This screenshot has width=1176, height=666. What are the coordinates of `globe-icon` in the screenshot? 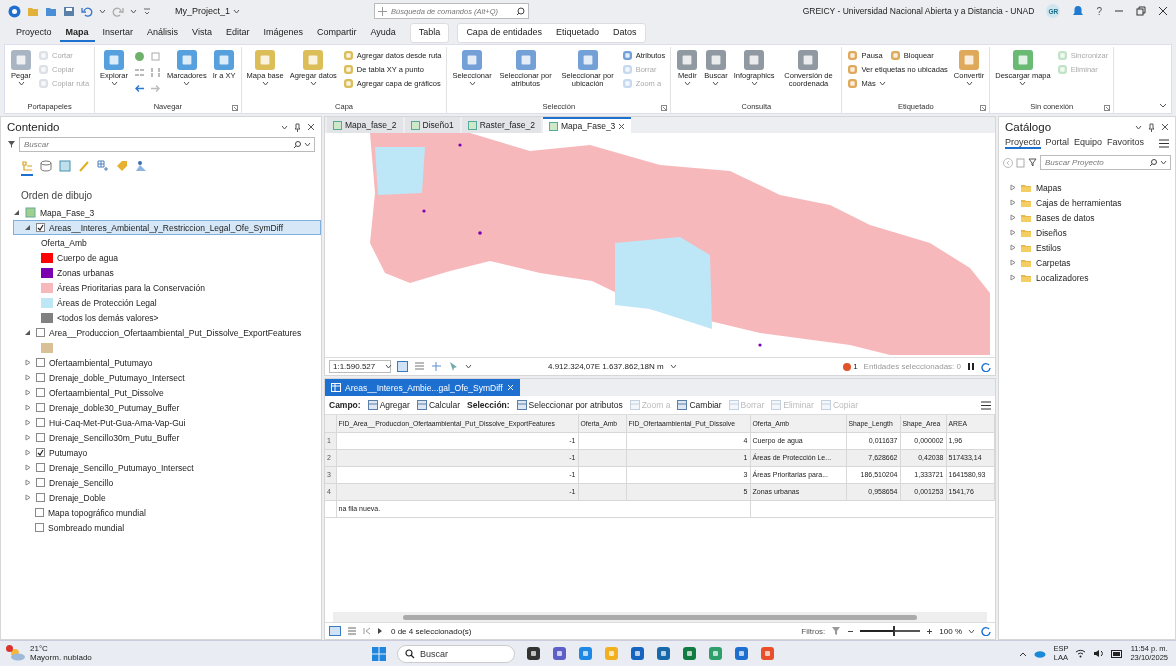 It's located at (140, 56).